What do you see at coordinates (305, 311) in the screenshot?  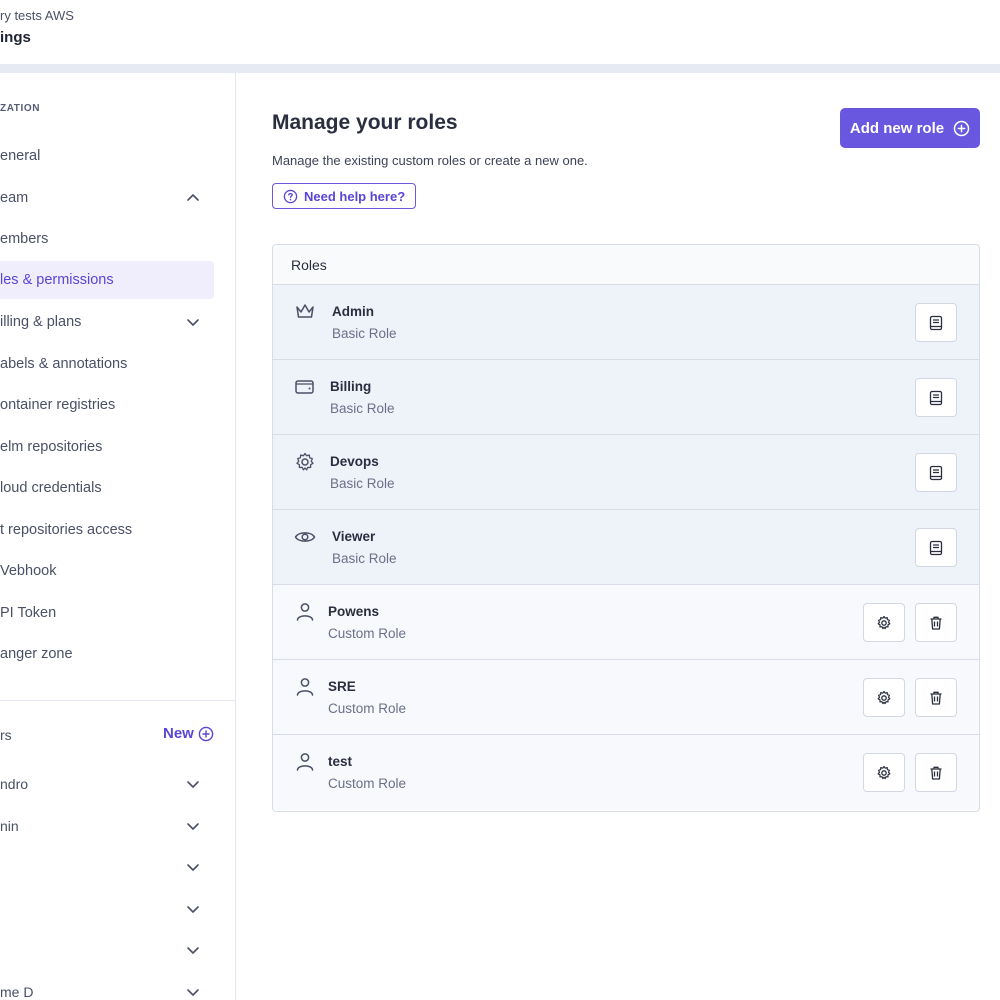 I see `crown-icon` at bounding box center [305, 311].